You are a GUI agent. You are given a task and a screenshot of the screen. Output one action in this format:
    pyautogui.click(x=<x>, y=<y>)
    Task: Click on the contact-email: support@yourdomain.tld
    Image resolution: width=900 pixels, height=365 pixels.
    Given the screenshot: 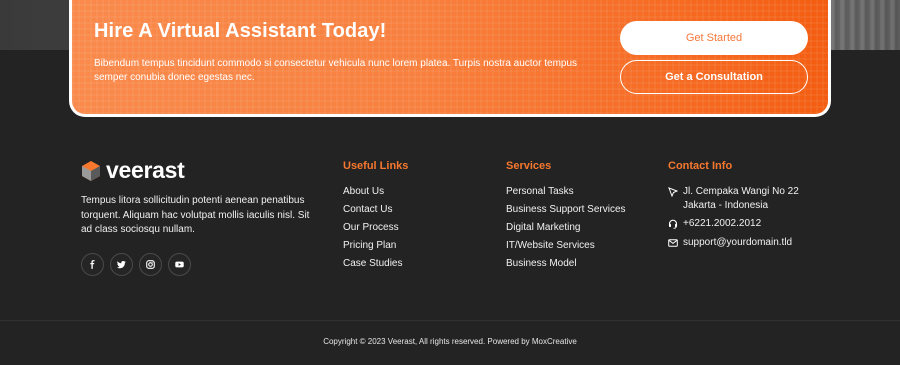 What is the action you would take?
    pyautogui.click(x=733, y=243)
    